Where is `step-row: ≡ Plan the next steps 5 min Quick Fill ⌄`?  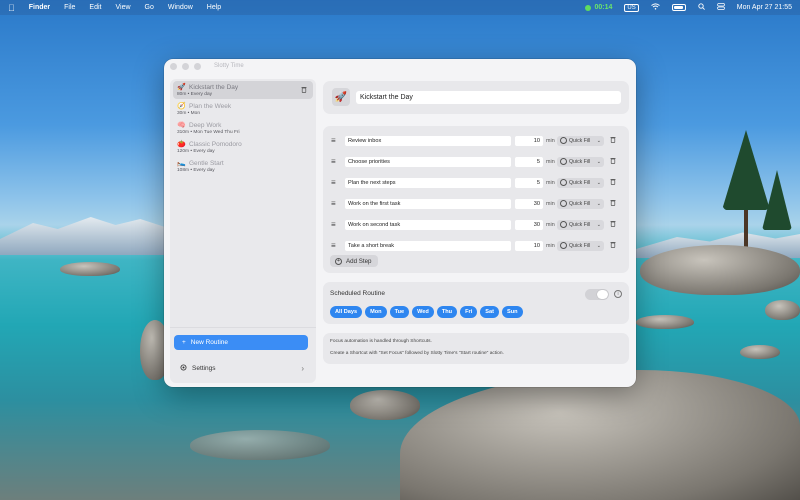
step-row: ≡ Plan the next steps 5 min Quick Fill ⌄ is located at coordinates (477, 182).